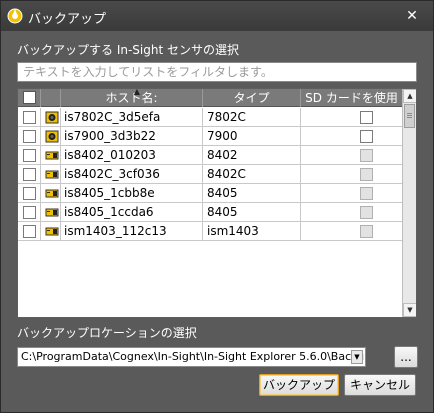 The height and width of the screenshot is (413, 434). Describe the element at coordinates (132, 155) in the screenshot. I see `host-name-cell: is8402_010203` at that location.